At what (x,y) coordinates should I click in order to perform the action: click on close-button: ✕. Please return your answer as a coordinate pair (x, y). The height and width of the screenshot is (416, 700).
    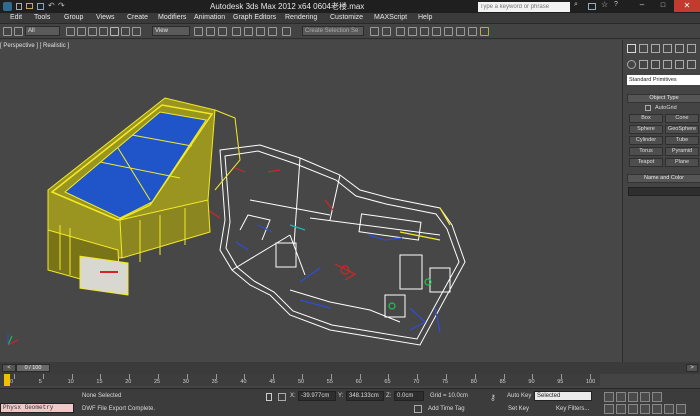
    Looking at the image, I should click on (687, 6).